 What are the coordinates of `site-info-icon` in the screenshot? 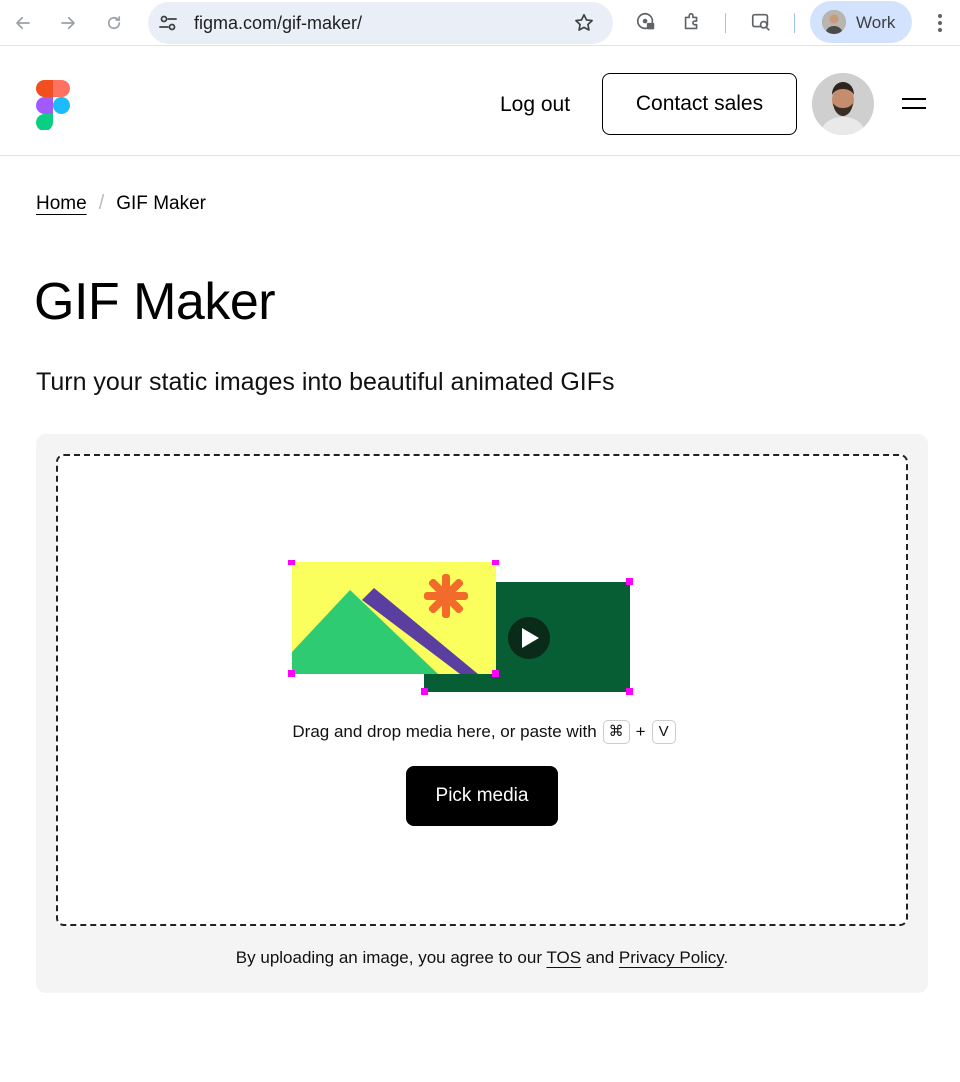 It's located at (168, 23).